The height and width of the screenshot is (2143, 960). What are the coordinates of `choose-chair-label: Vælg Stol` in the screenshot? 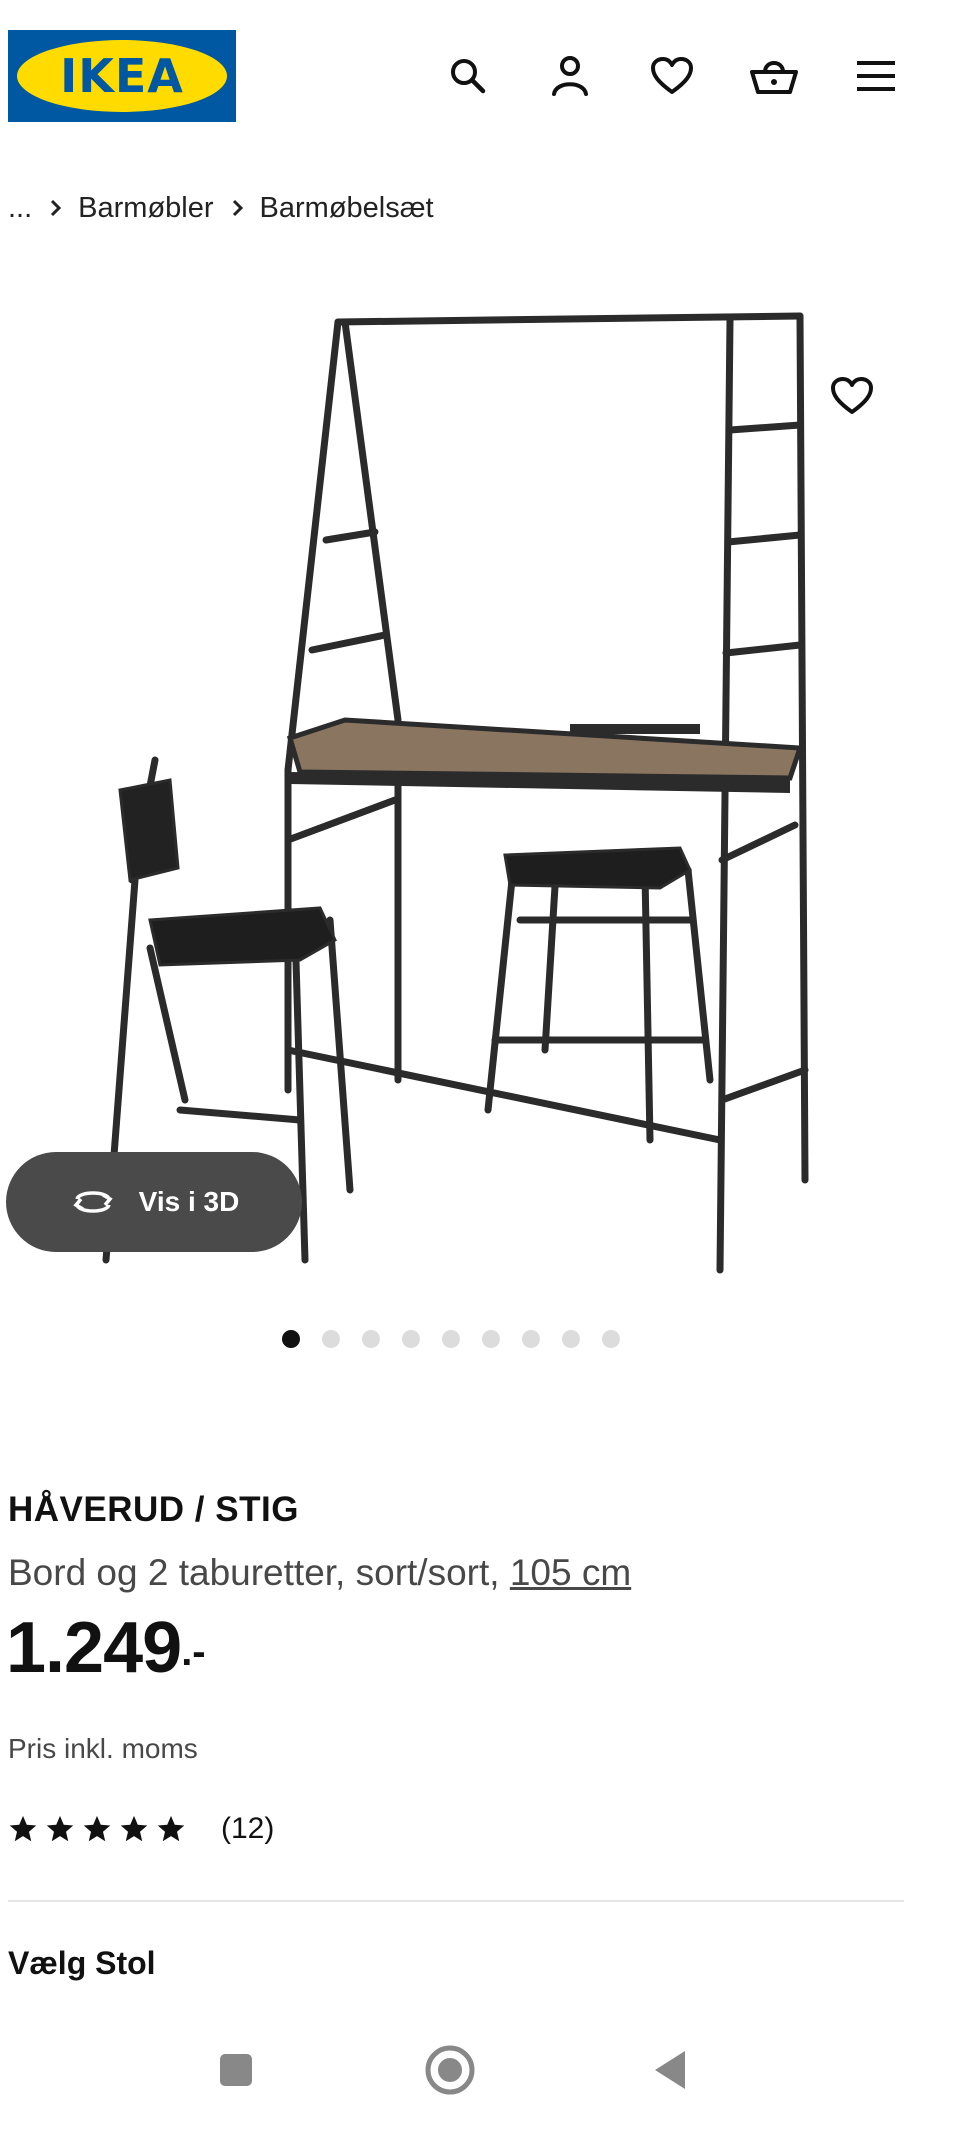 It's located at (82, 1963).